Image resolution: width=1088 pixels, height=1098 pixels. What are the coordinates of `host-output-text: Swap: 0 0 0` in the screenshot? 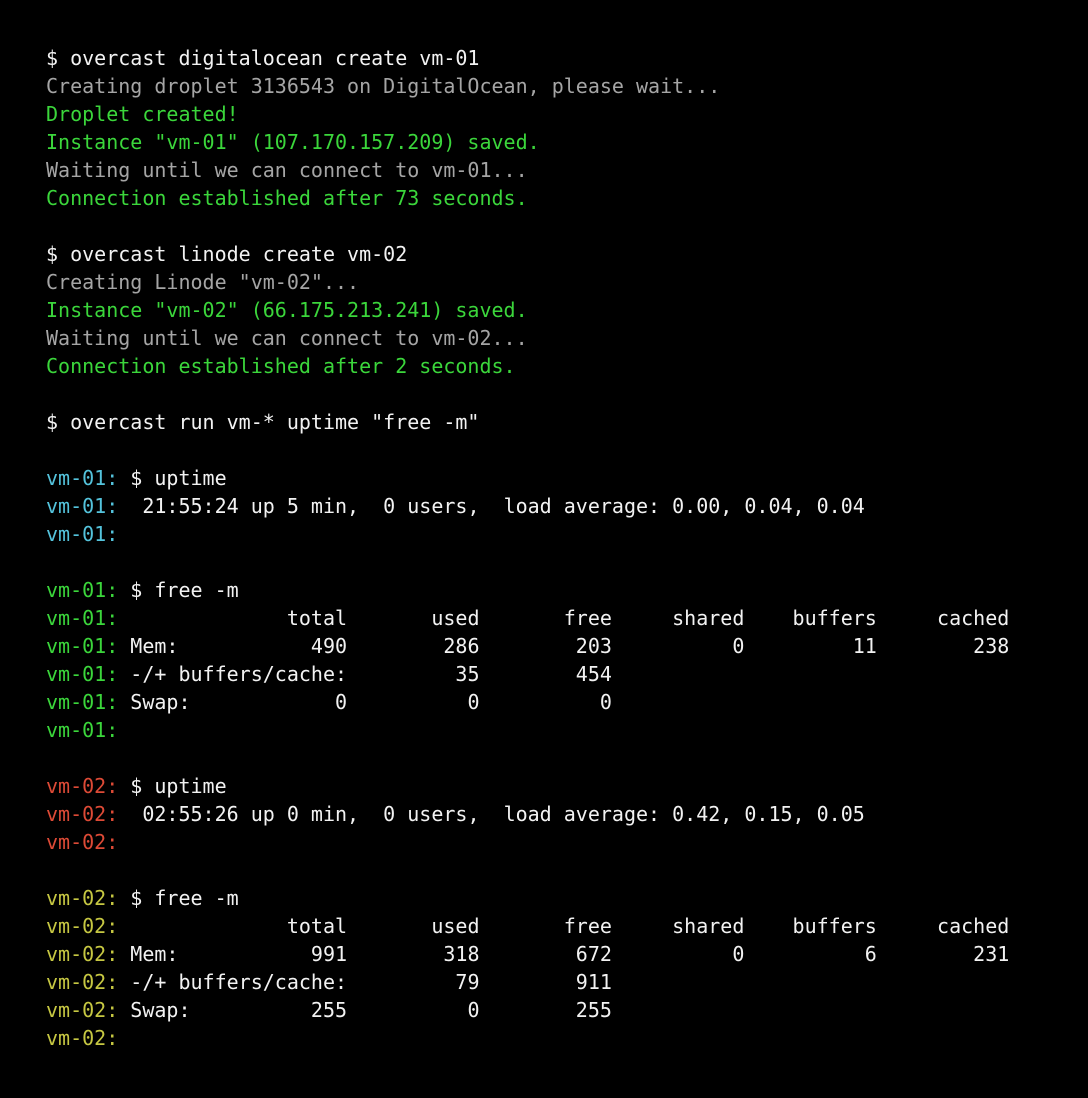 It's located at (365, 702).